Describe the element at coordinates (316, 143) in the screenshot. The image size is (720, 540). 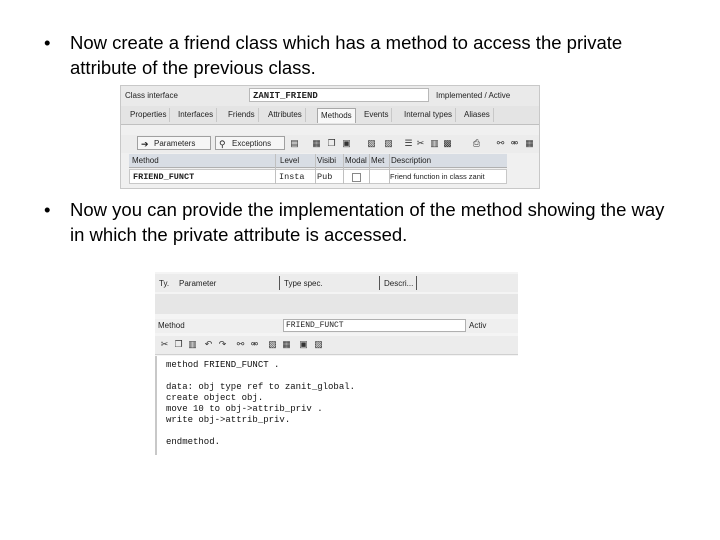
I see `insert-row-icon: ▦` at that location.